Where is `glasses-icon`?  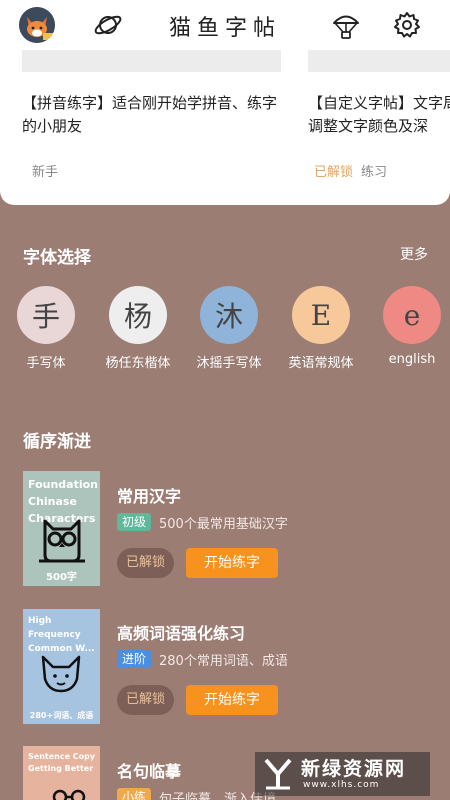 glasses-icon is located at coordinates (69, 794).